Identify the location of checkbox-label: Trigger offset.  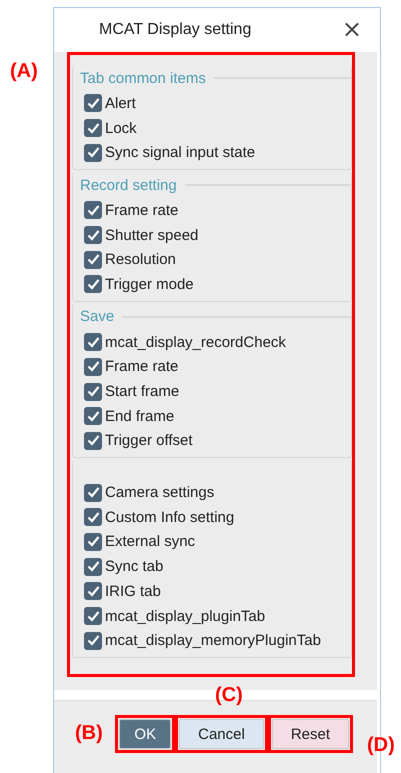
(149, 441).